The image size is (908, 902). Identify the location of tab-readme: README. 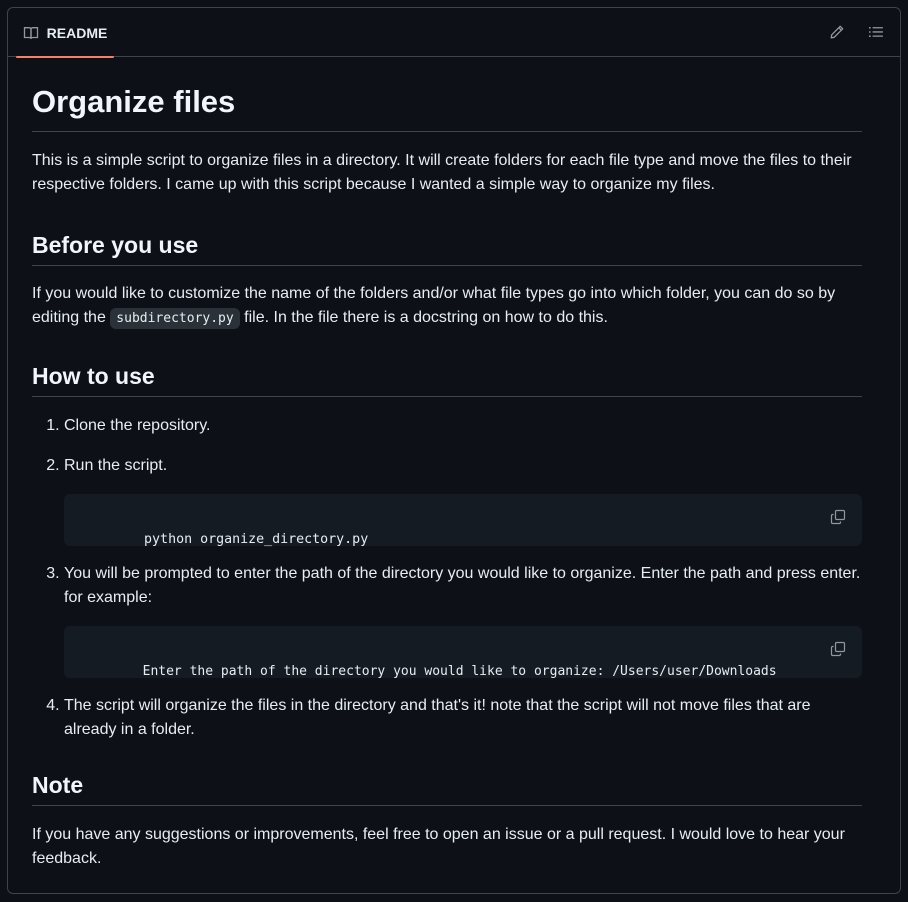
(65, 33).